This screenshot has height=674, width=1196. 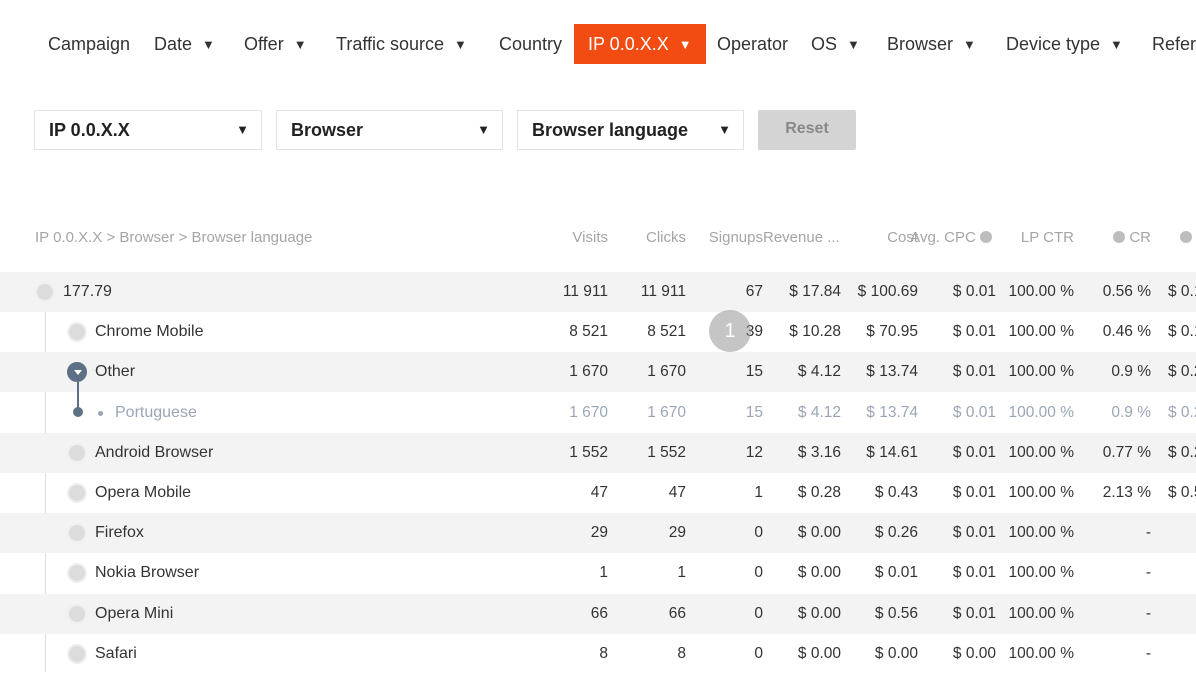 What do you see at coordinates (1182, 492) in the screenshot?
I see `cell-epc: $ 0.5` at bounding box center [1182, 492].